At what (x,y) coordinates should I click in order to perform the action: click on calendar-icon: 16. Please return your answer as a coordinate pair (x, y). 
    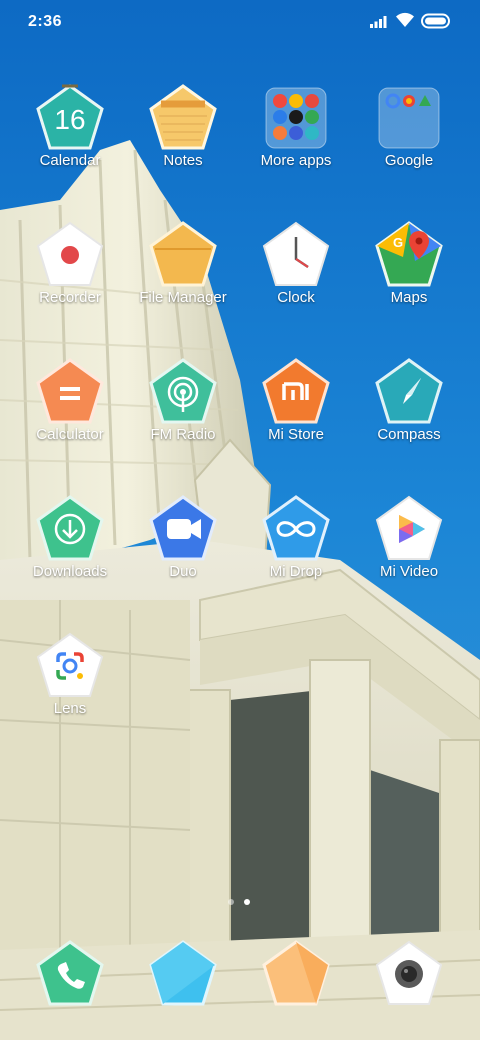
    Looking at the image, I should click on (70, 117).